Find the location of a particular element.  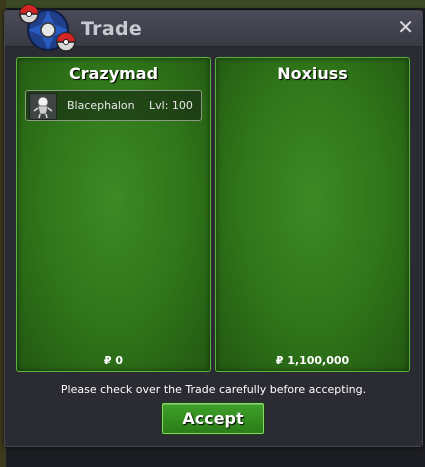

trade-item-blacephalon: Blacephalon Lvl: 100 is located at coordinates (113, 105).